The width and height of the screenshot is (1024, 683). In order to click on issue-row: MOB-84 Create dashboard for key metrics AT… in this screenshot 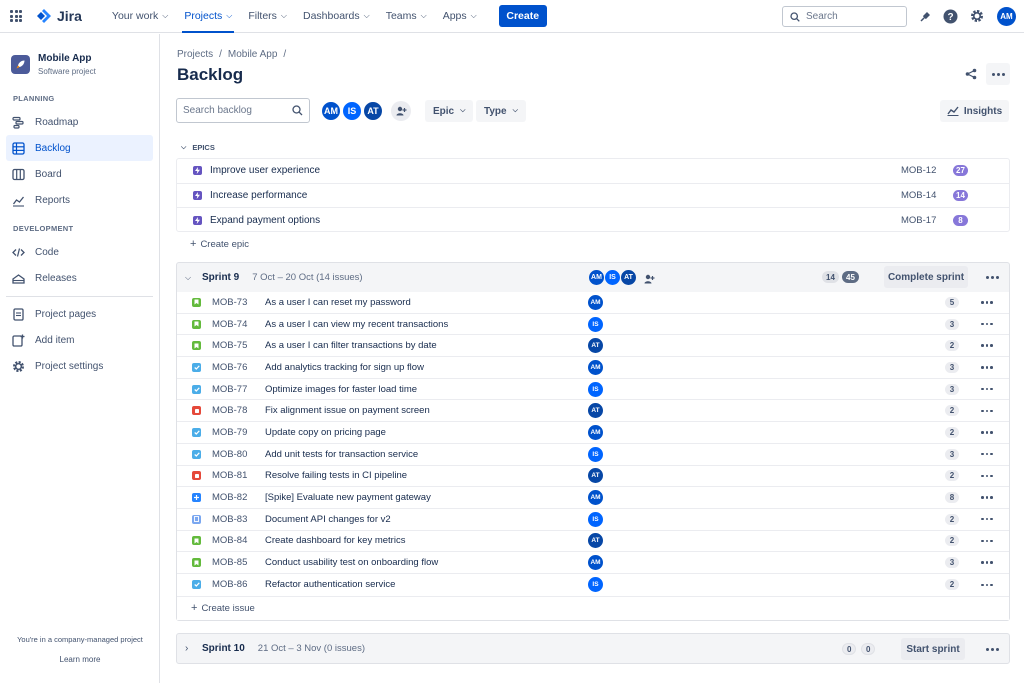, I will do `click(593, 541)`.